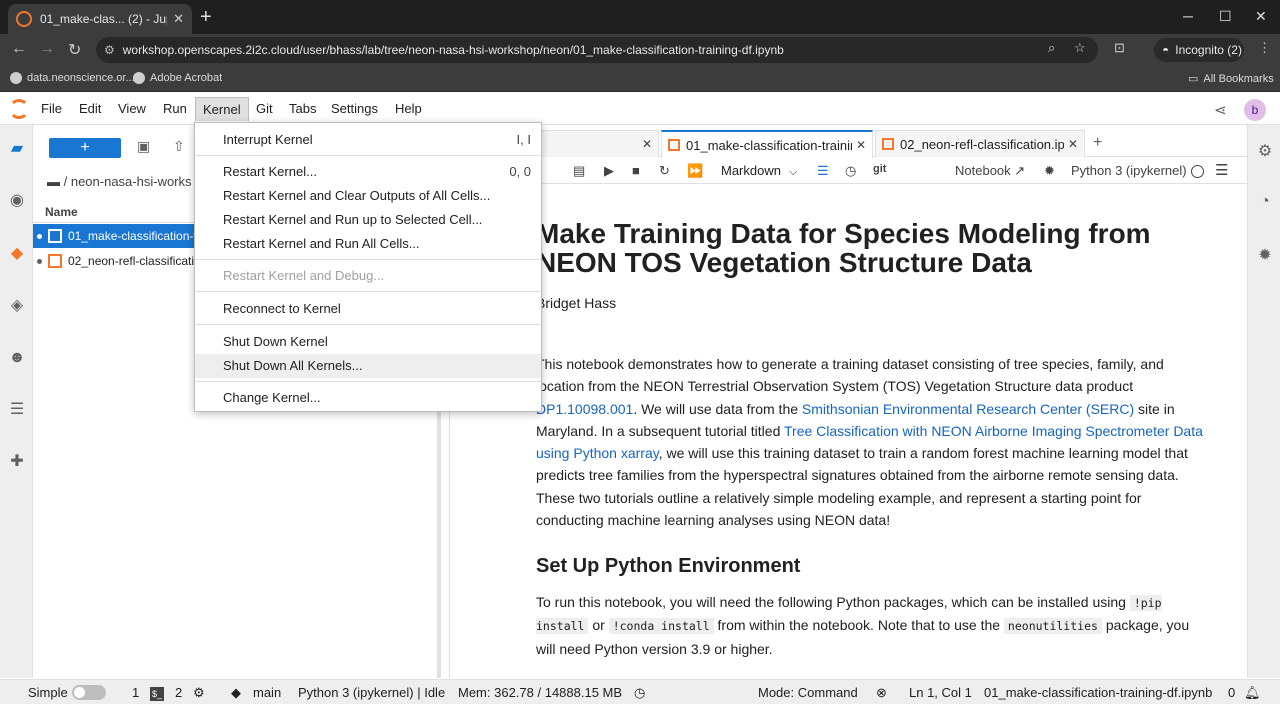  I want to click on hamburger-menu-icon: ☰, so click(1221, 170).